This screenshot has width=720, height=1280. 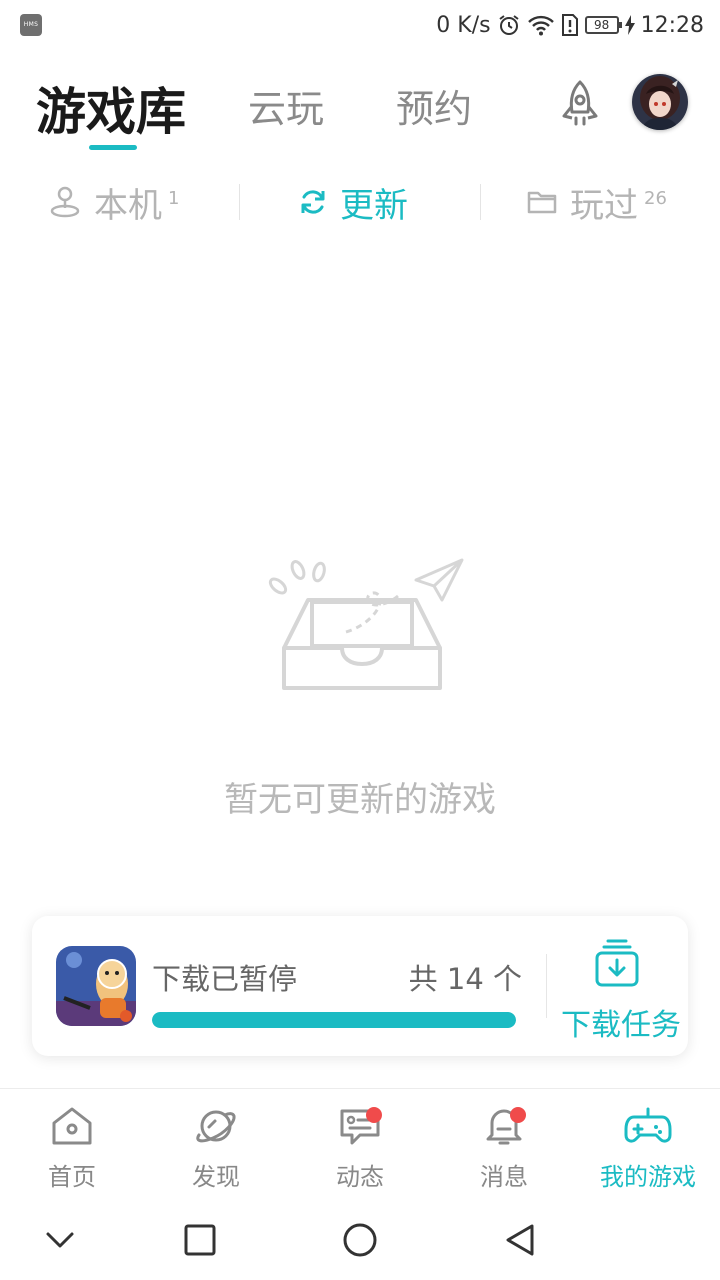 I want to click on sub-tabs: 本机 1 更新 玩过 26, so click(x=360, y=202).